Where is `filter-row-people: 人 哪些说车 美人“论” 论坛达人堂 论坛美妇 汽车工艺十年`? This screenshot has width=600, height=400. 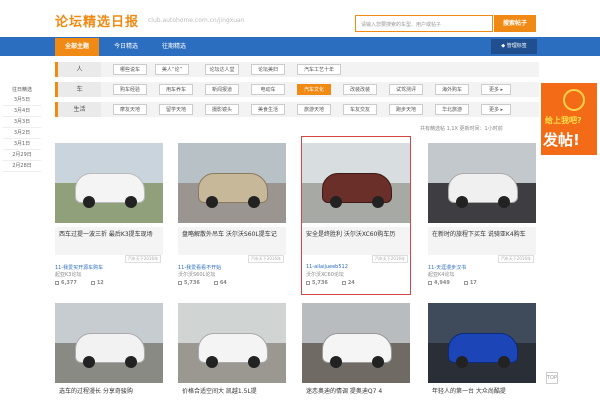
filter-row-people: 人 哪些说车 美人“论” 论坛达人堂 论坛美妇 汽车工艺十年 is located at coordinates (297, 69).